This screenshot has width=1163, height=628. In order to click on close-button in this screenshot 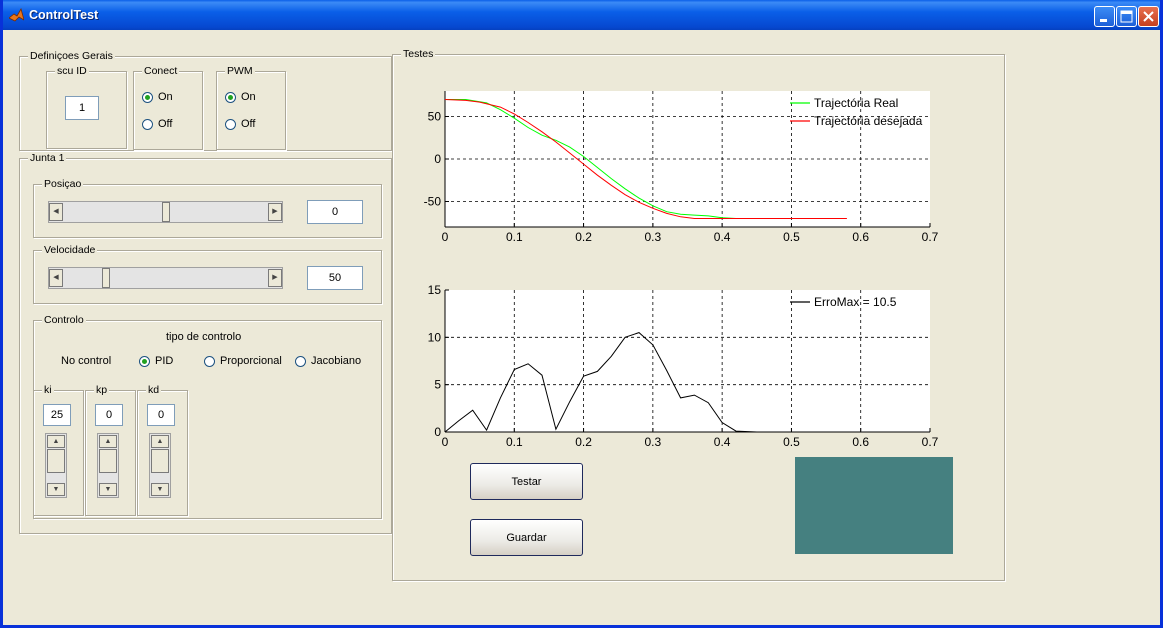, I will do `click(1148, 16)`.